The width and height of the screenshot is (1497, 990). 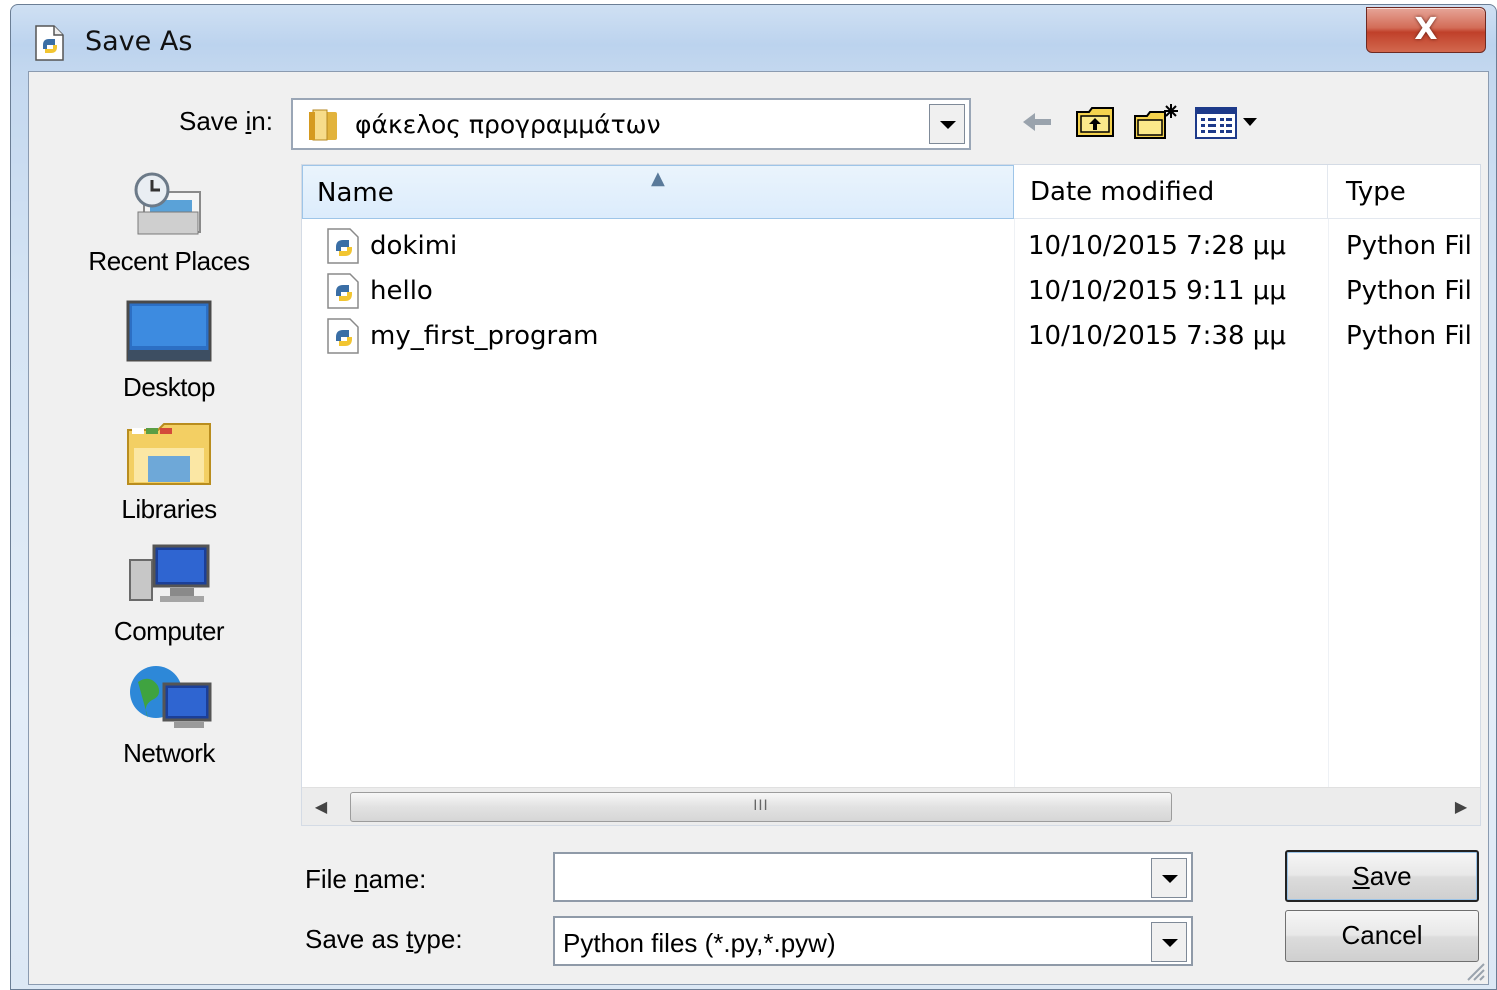 I want to click on place-label: Network, so click(x=169, y=753).